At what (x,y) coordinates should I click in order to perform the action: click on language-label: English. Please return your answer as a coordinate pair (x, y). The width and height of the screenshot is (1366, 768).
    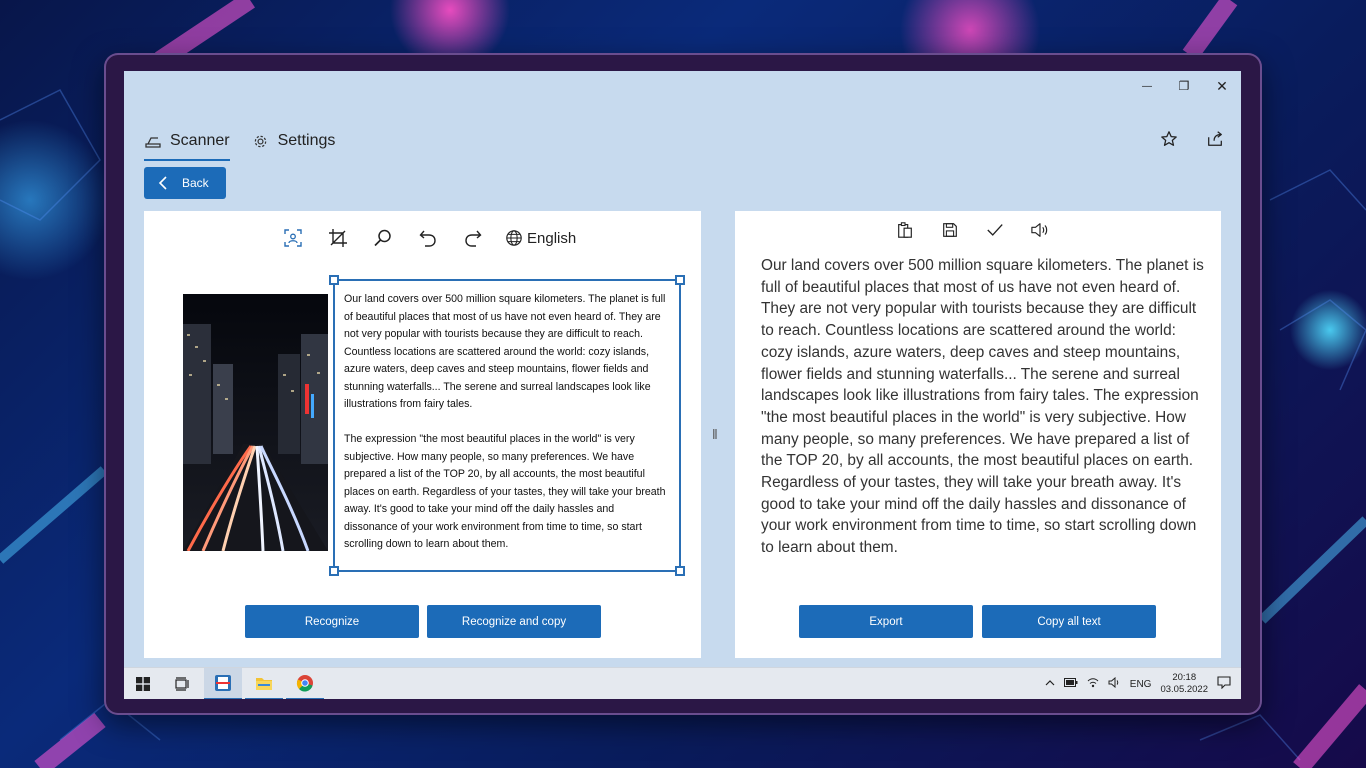
    Looking at the image, I should click on (552, 238).